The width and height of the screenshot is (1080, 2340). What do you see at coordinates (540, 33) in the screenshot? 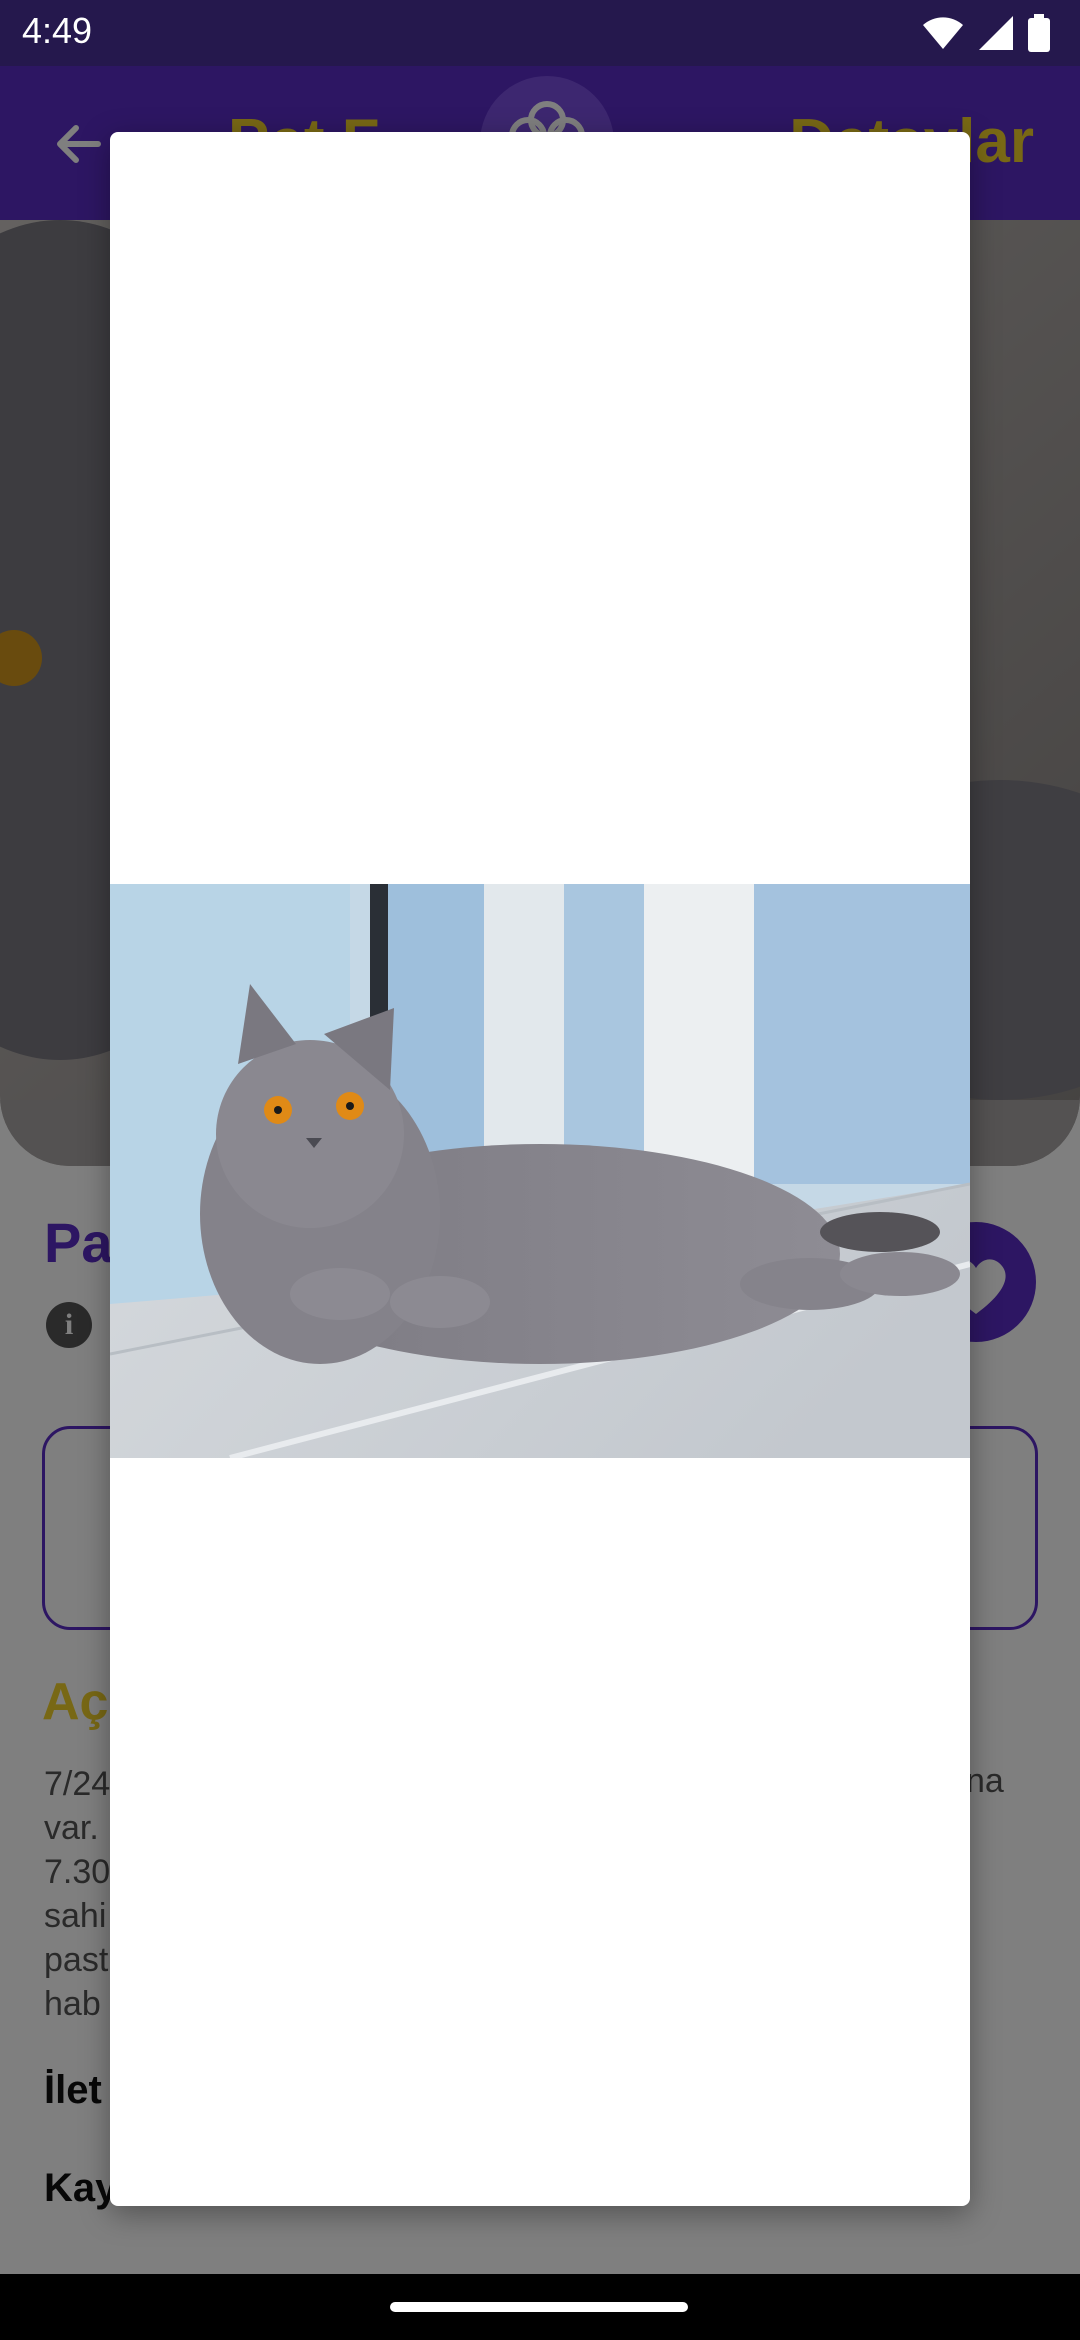
I see `status-bar: 4:49` at bounding box center [540, 33].